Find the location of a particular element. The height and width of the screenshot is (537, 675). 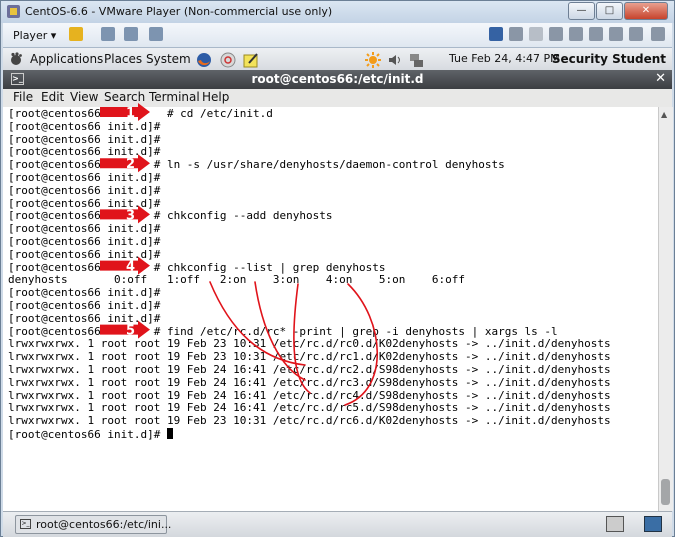

minimize-button: — is located at coordinates (581, 11).